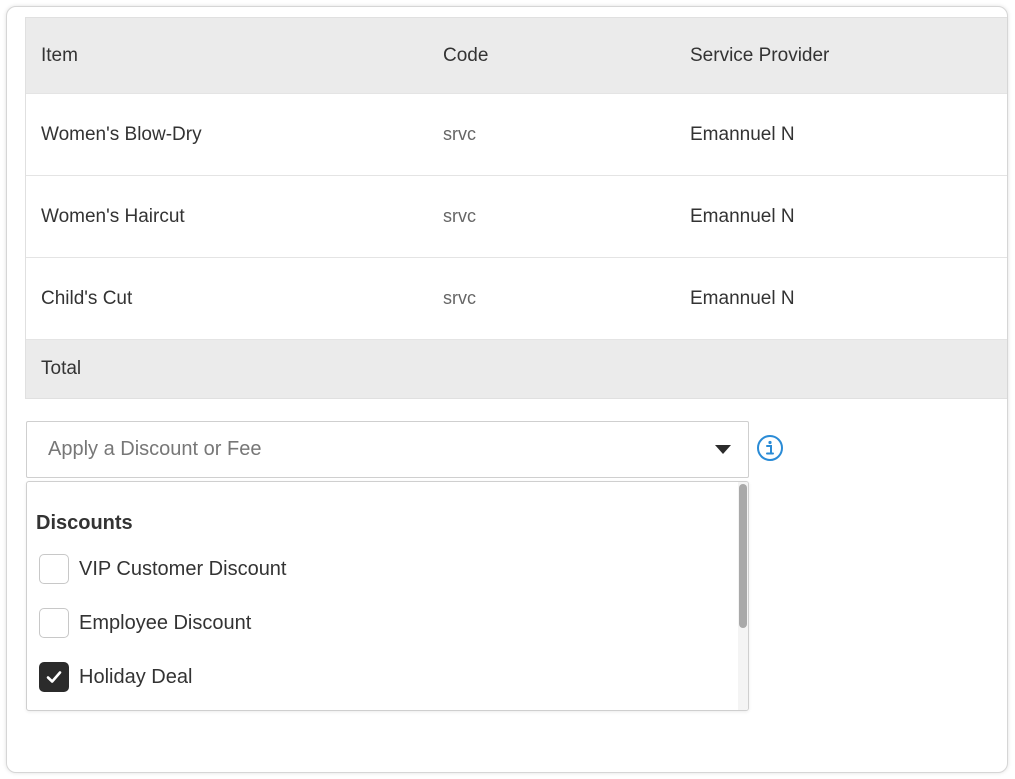 This screenshot has height=779, width=1015. I want to click on checkbox-checked, so click(54, 677).